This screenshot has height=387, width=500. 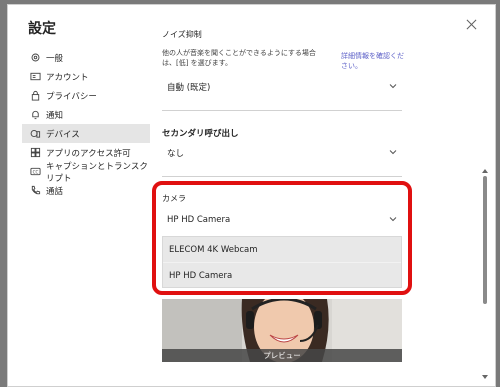 I want to click on noise-section-title: ノイズ抑制, so click(x=182, y=34).